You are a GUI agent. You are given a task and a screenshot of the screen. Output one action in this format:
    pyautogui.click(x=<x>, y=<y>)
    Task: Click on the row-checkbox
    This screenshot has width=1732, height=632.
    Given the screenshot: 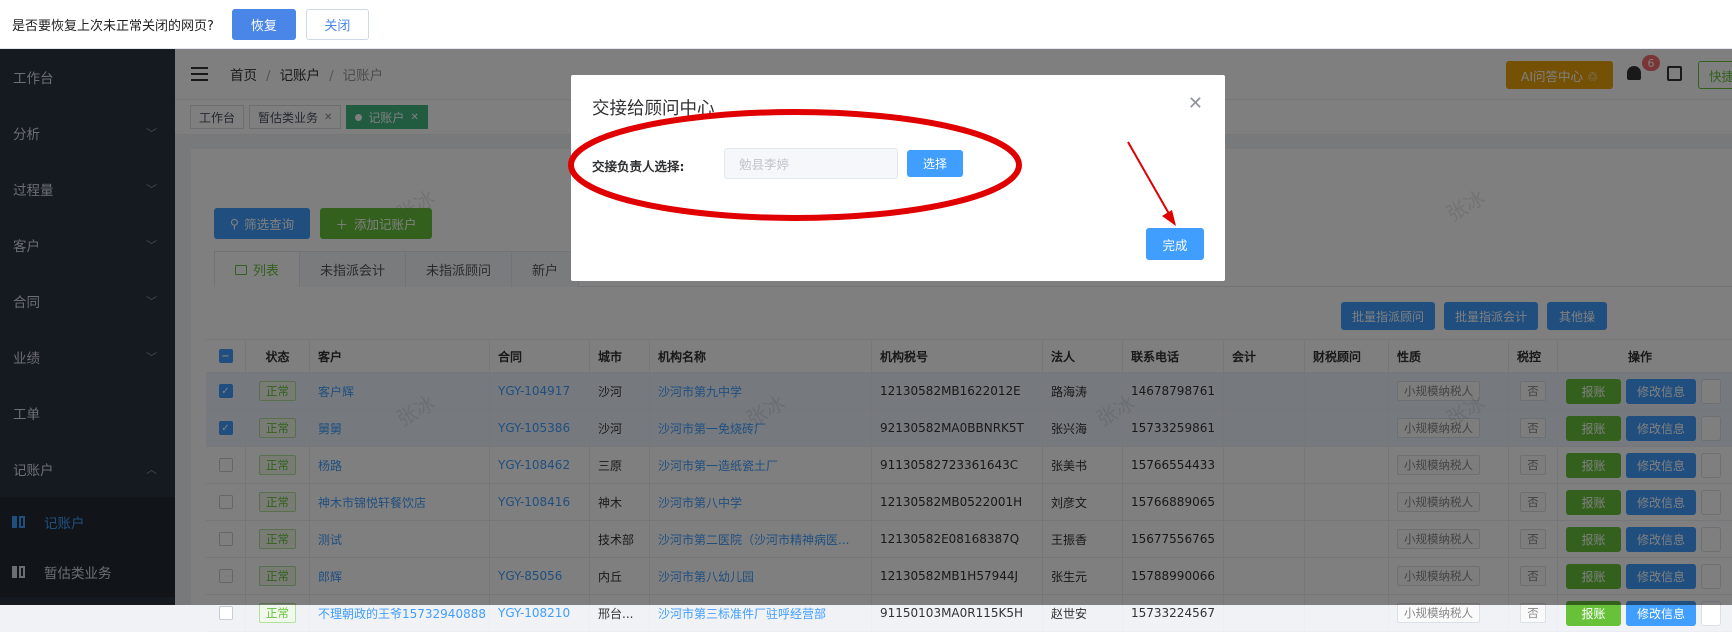 What is the action you would take?
    pyautogui.click(x=225, y=613)
    